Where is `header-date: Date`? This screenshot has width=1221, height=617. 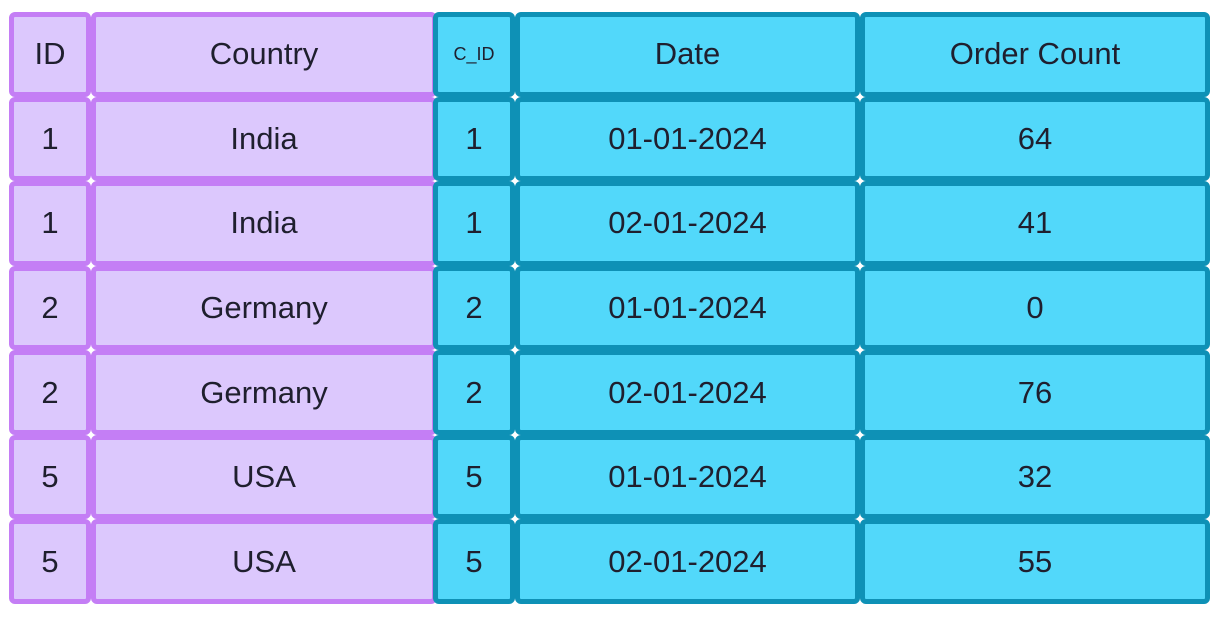 header-date: Date is located at coordinates (687, 54).